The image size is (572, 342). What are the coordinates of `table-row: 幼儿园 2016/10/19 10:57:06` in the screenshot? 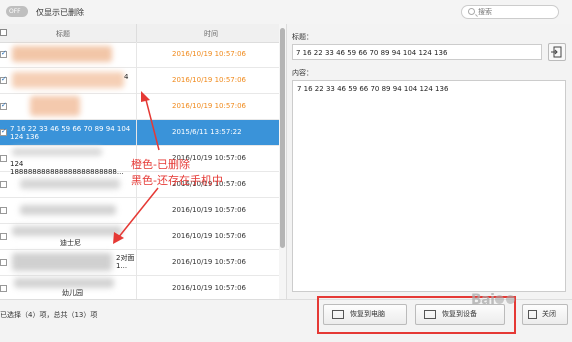 It's located at (139, 287).